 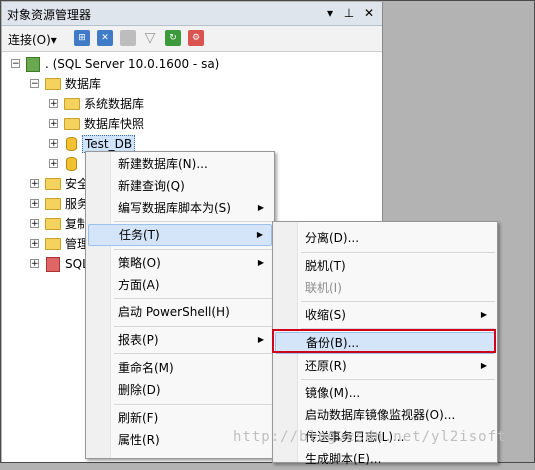 What do you see at coordinates (192, 84) in the screenshot?
I see `tree-node-databases: − 数据库` at bounding box center [192, 84].